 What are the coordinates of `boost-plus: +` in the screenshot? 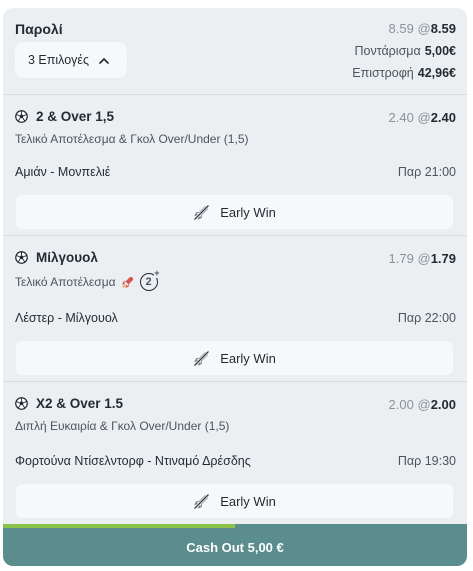 It's located at (157, 273).